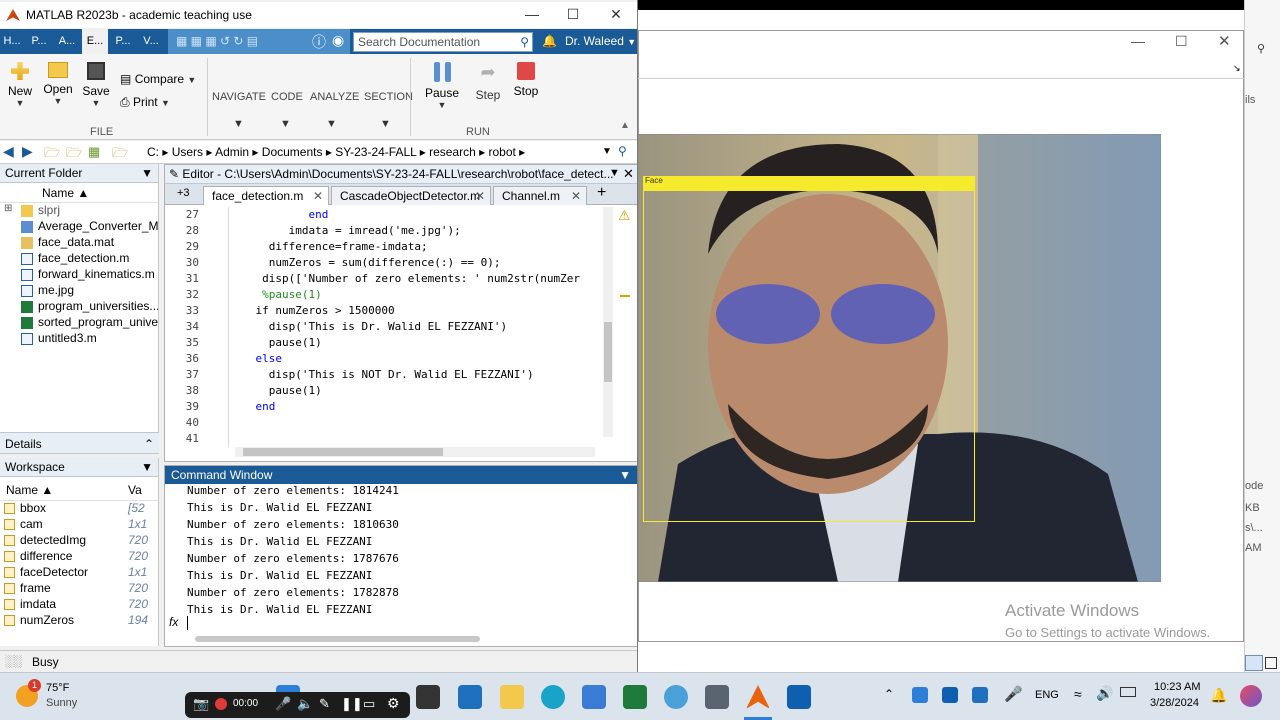  Describe the element at coordinates (393, 703) in the screenshot. I see `gear-icon: ⚙` at that location.